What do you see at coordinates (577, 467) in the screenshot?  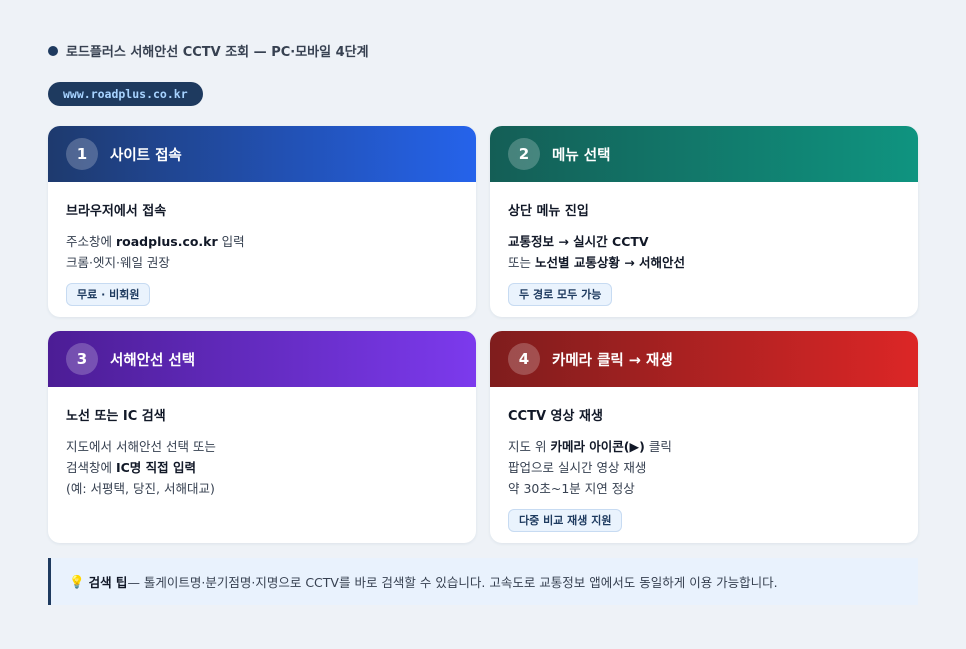 I see `step-line: 팝업으로 실시간 영상 재생` at bounding box center [577, 467].